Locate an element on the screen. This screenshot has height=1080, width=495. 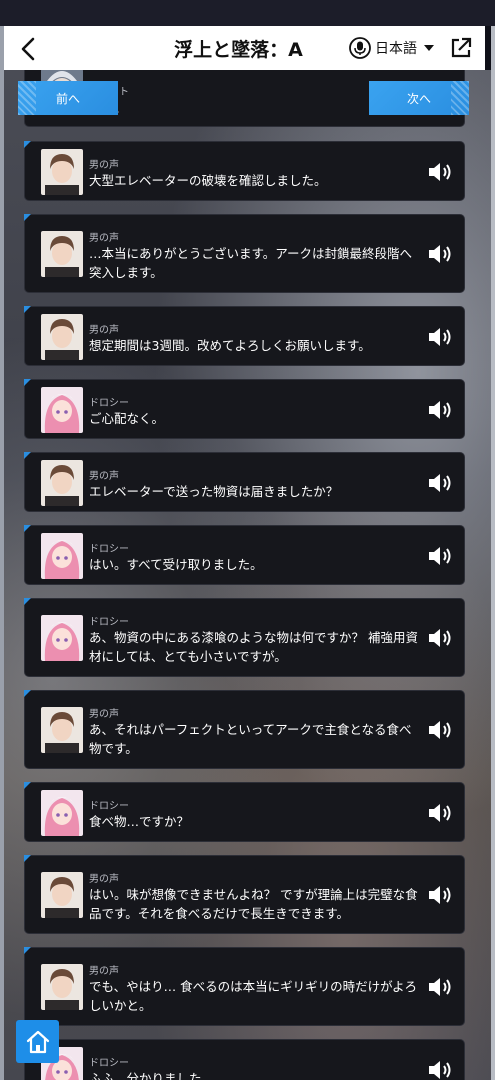
home-button is located at coordinates (37, 1041).